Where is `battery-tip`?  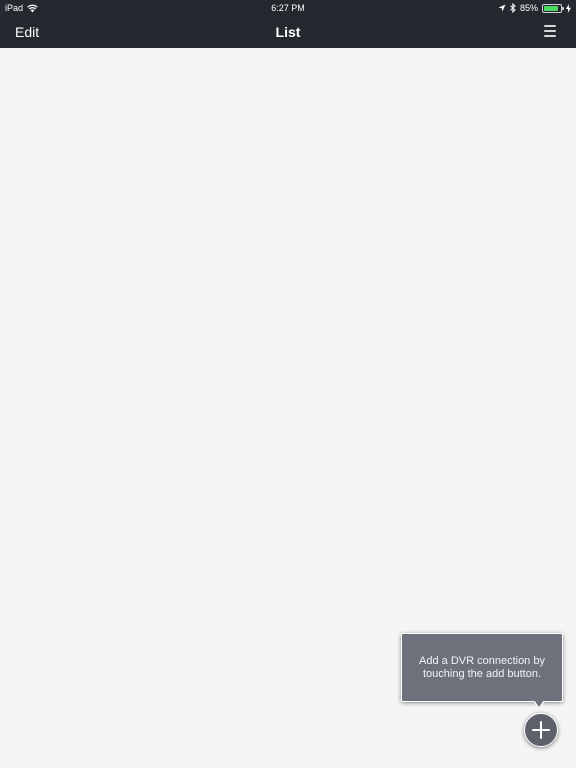 battery-tip is located at coordinates (563, 8).